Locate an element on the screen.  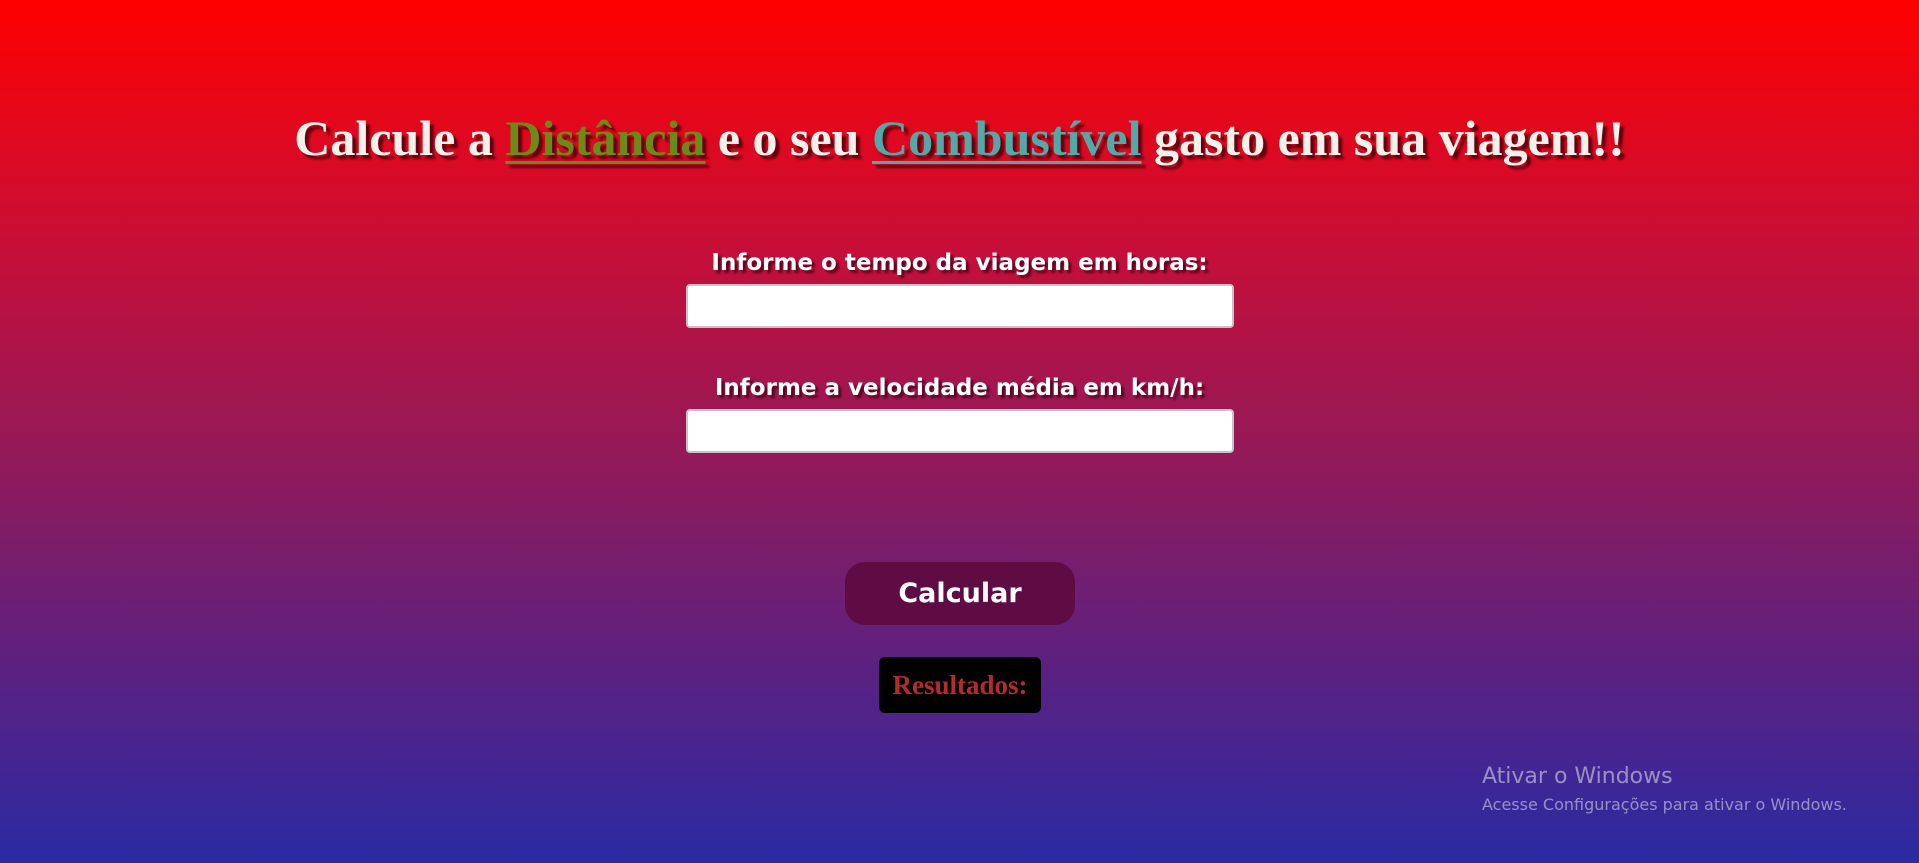
combustivel-link: Combustível is located at coordinates (1006, 138).